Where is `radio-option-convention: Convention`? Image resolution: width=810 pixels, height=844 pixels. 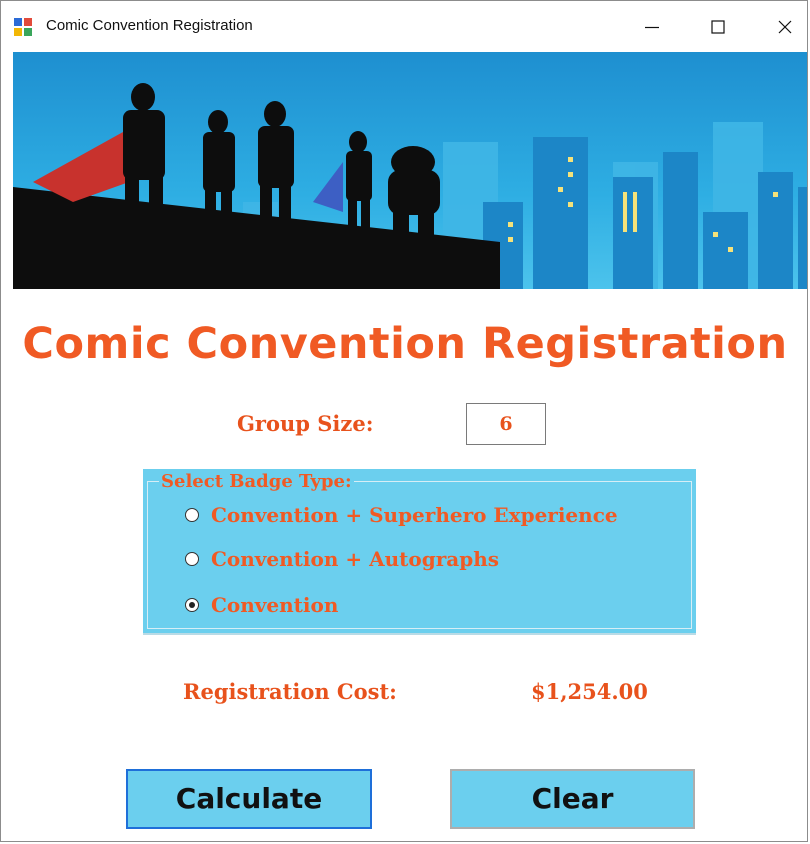
radio-option-convention: Convention is located at coordinates (261, 605).